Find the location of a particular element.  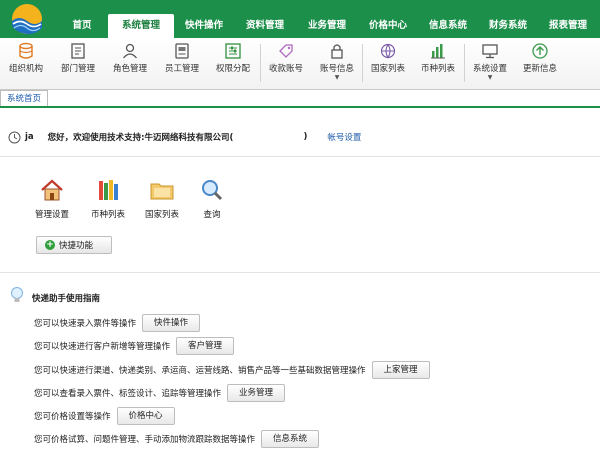

tab-system-home: 系统首页 is located at coordinates (24, 98).